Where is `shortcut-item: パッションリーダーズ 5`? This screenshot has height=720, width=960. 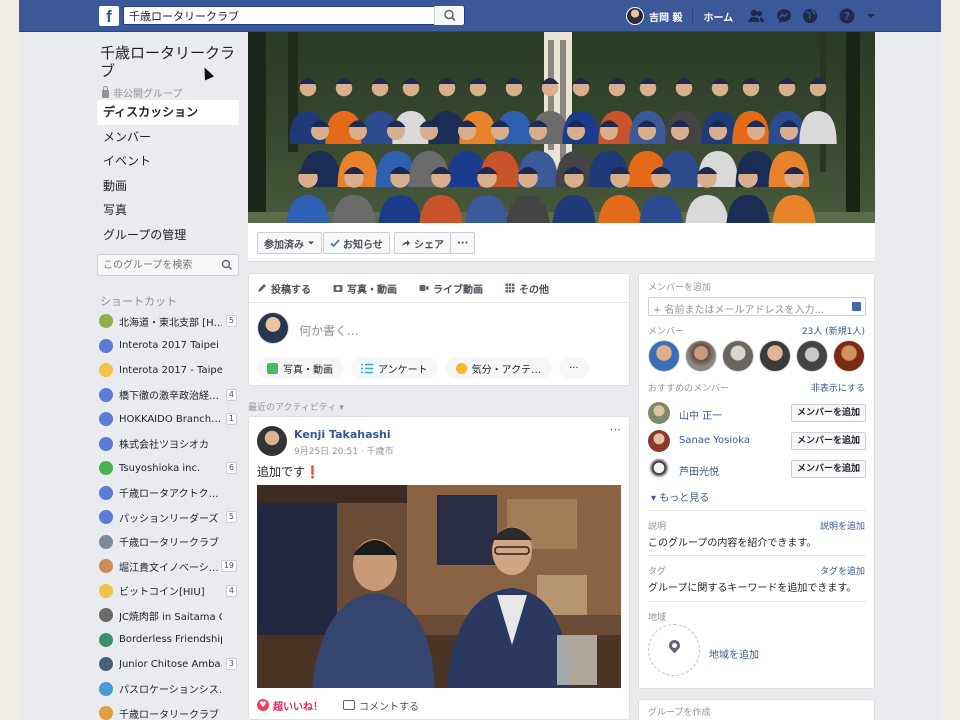 shortcut-item: パッションリーダーズ 5 is located at coordinates (168, 517).